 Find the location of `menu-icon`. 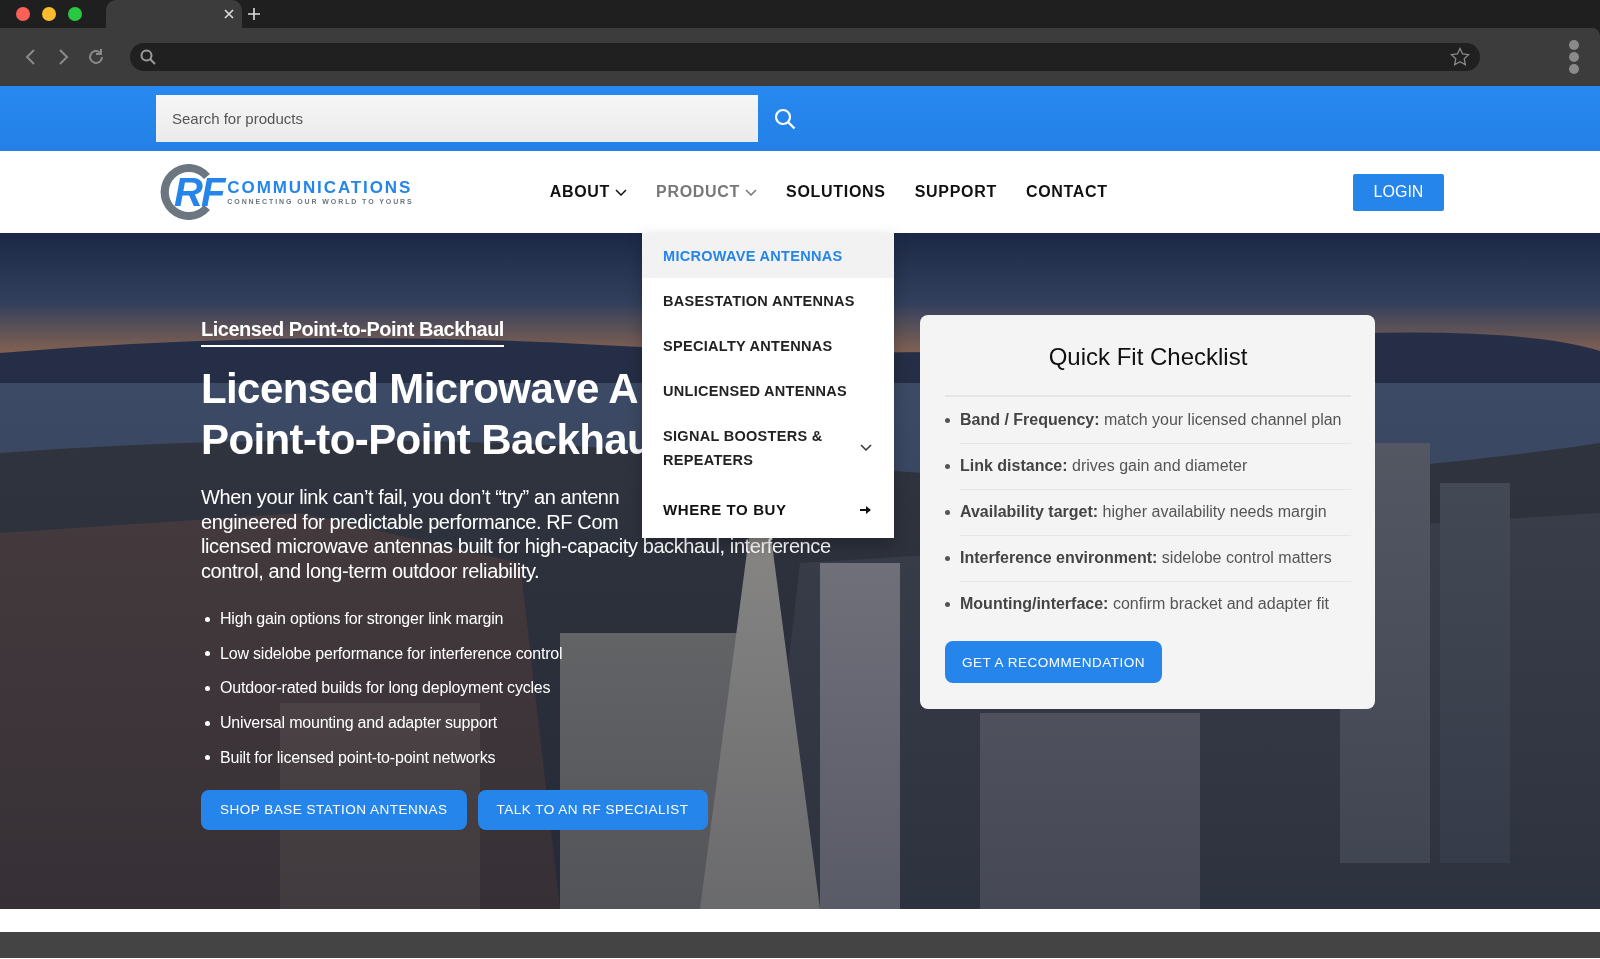

menu-icon is located at coordinates (1574, 57).